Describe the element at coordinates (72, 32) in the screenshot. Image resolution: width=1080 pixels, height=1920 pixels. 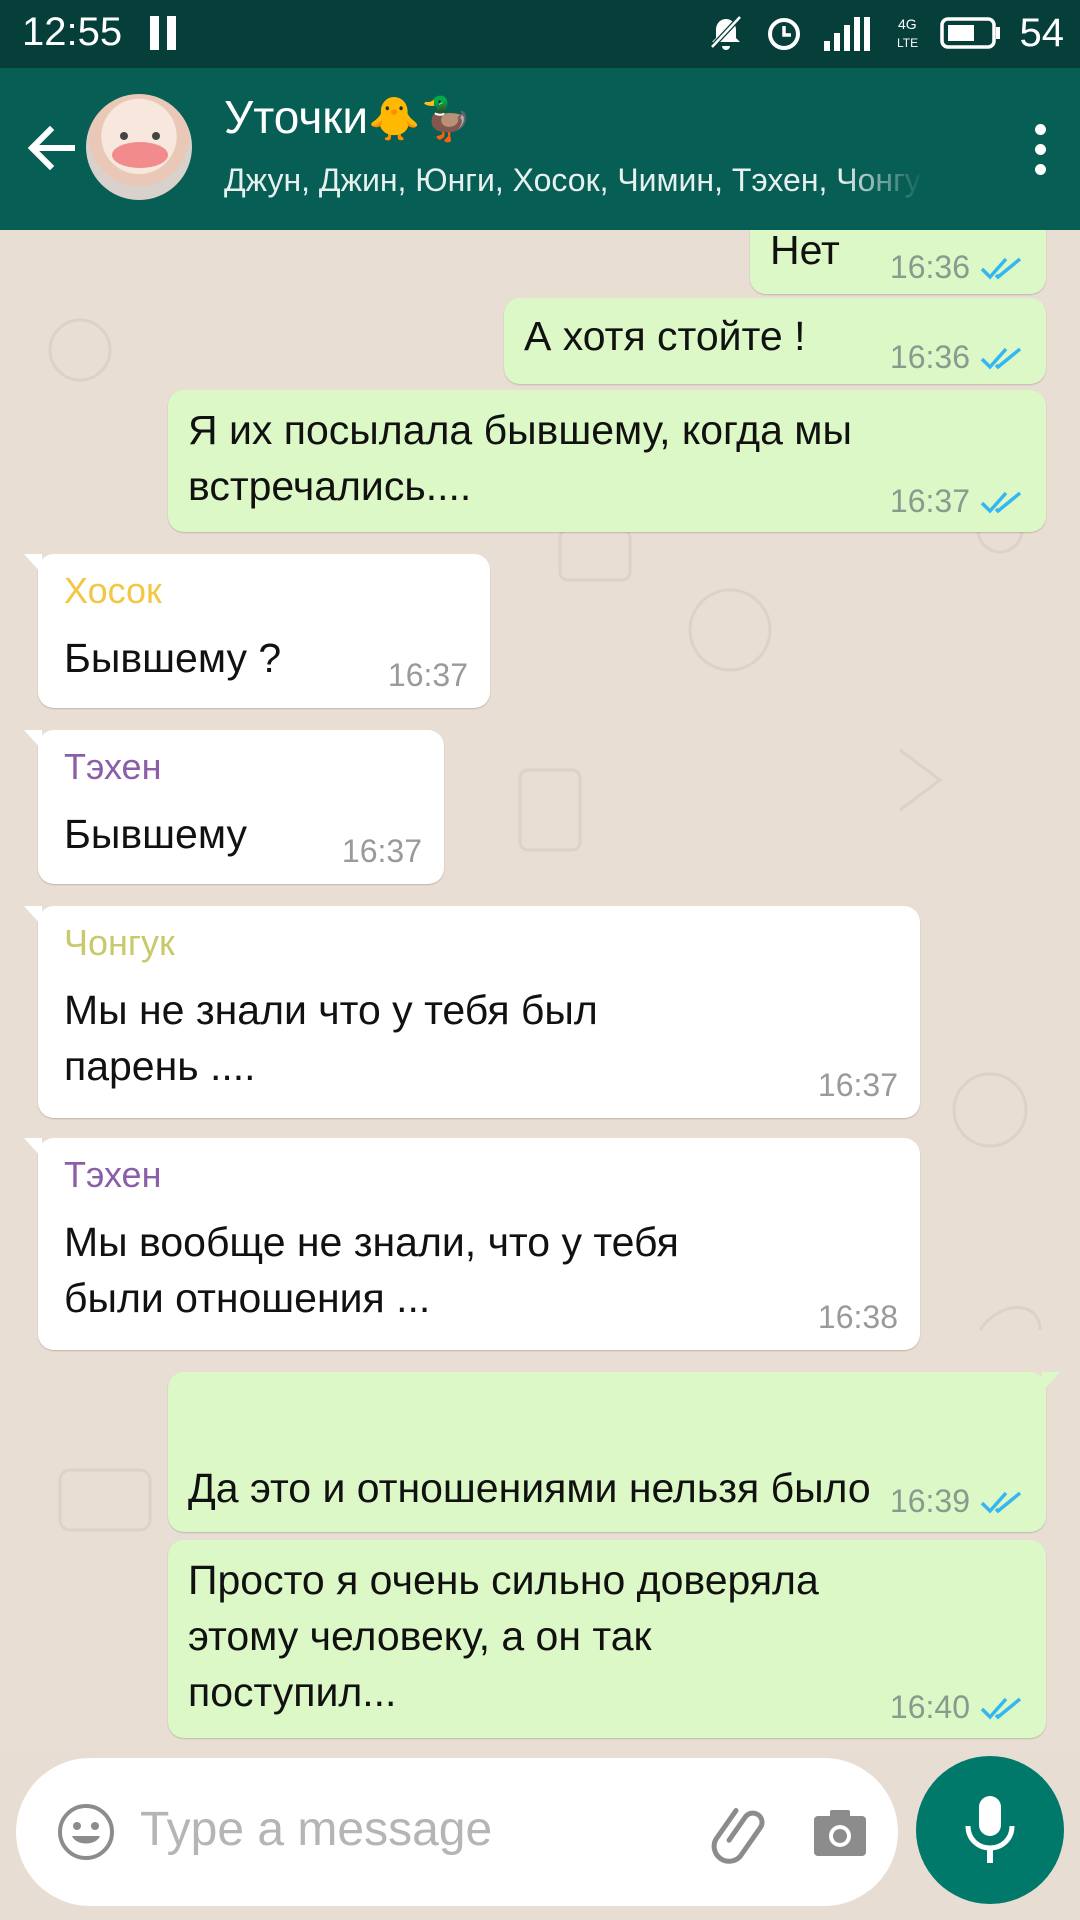
I see `status-time: 12:55` at that location.